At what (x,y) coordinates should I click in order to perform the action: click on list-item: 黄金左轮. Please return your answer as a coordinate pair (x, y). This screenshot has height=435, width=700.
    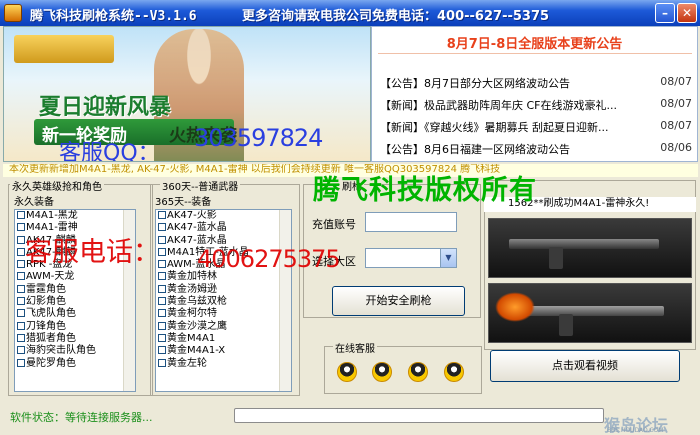
    Looking at the image, I should click on (223, 364).